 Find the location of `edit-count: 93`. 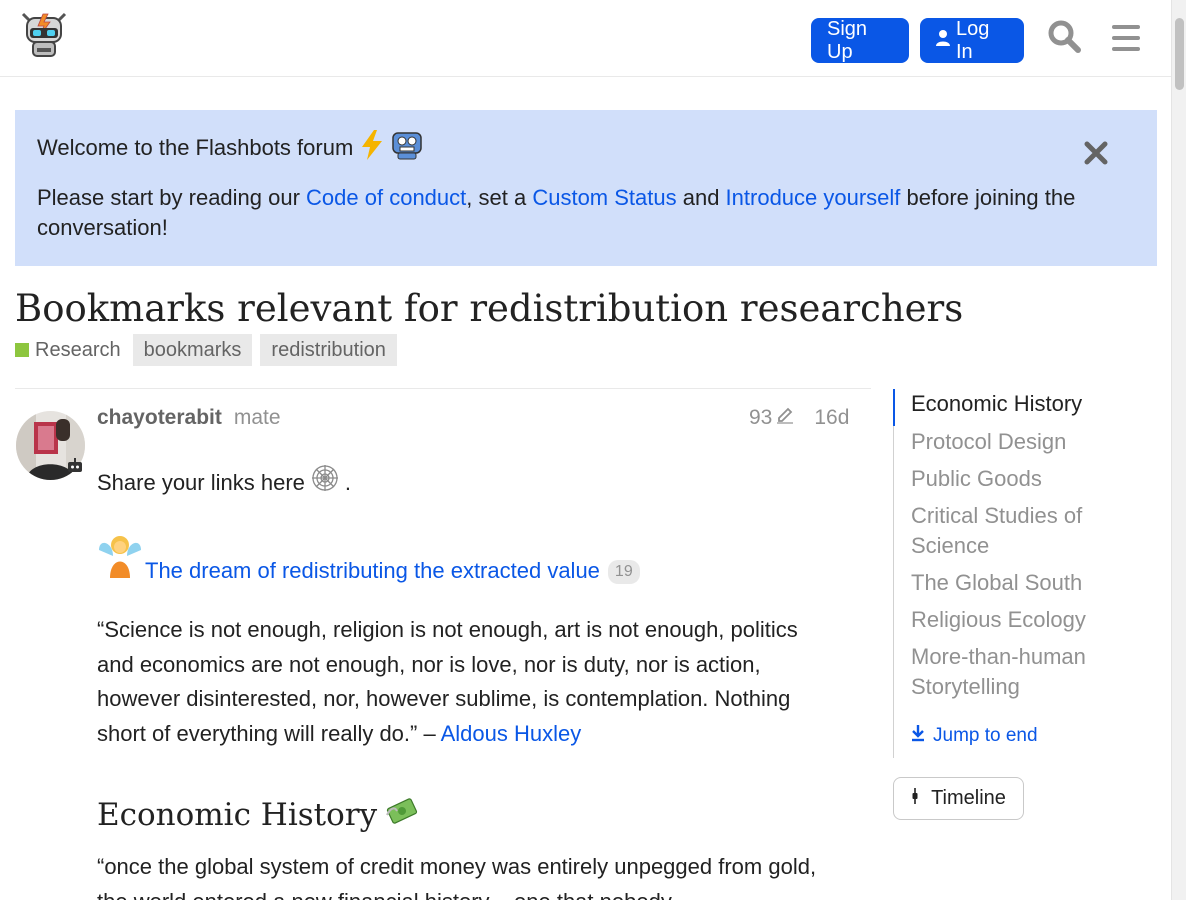

edit-count: 93 is located at coordinates (761, 417).